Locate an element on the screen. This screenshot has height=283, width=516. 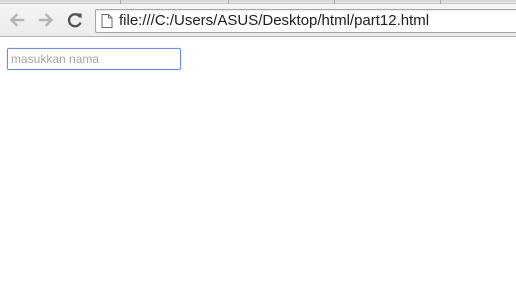
forward-arrow-icon is located at coordinates (46, 20).